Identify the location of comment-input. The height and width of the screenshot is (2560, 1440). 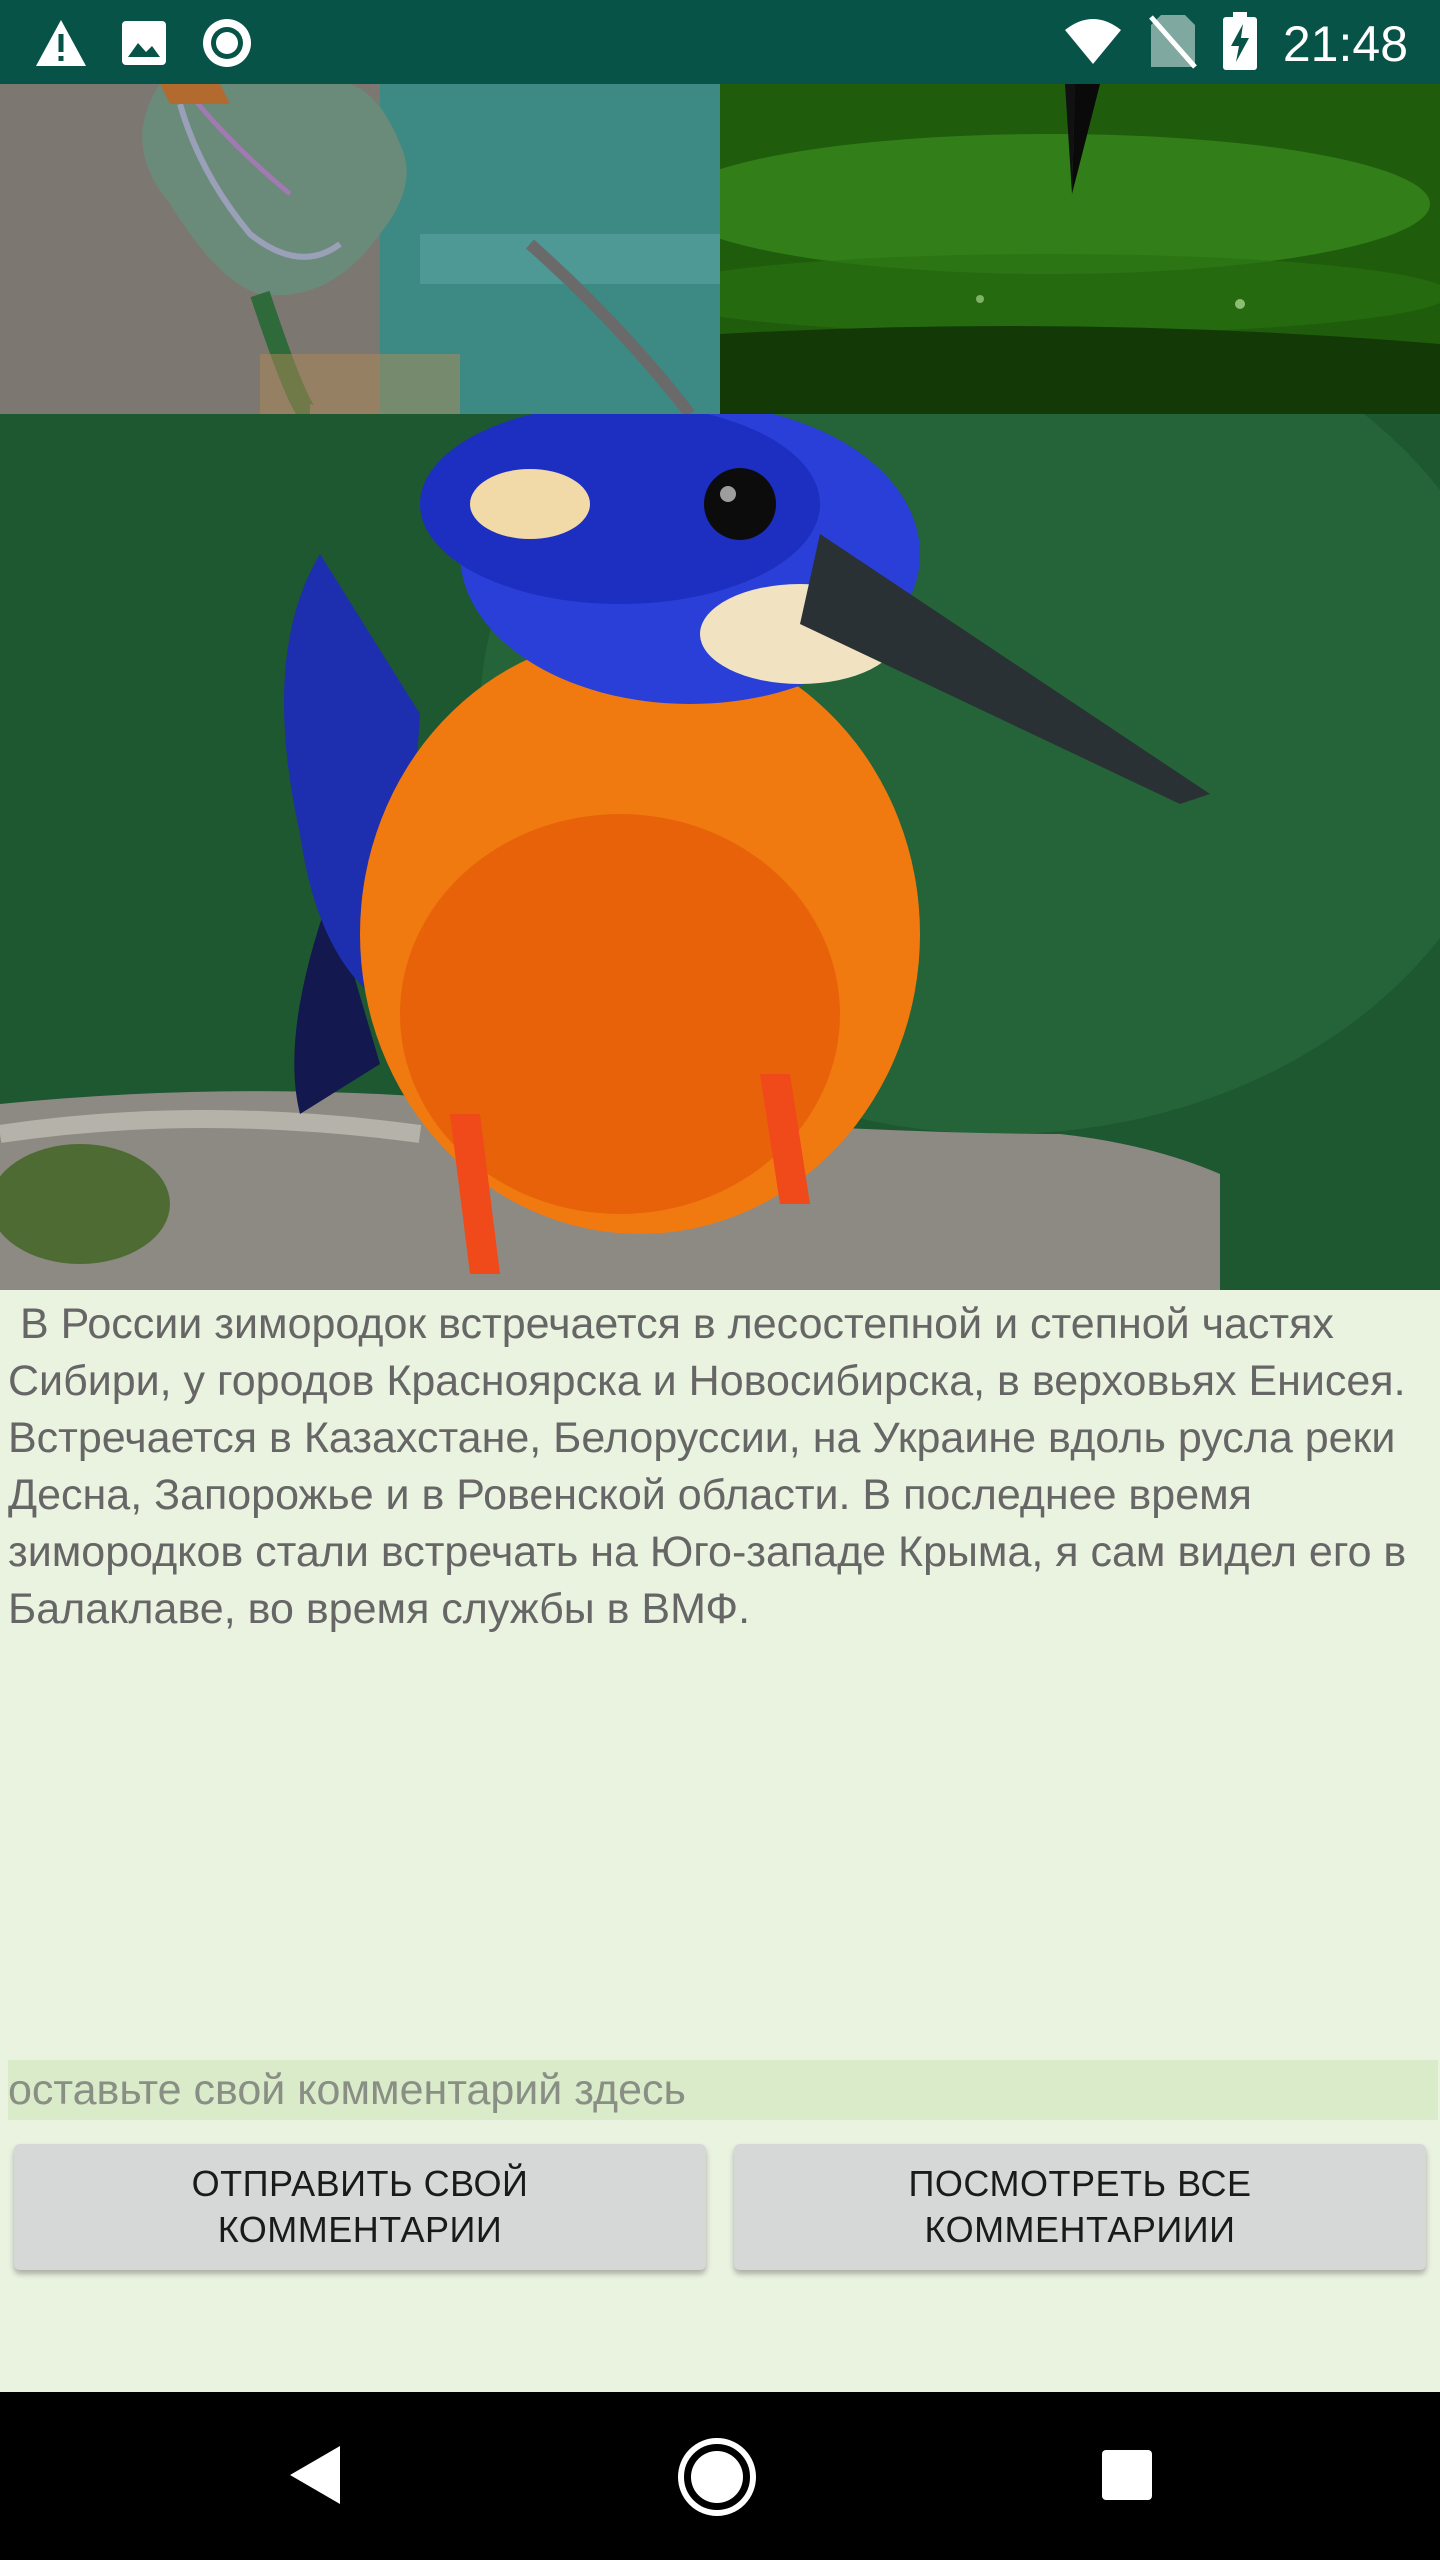
(723, 2090).